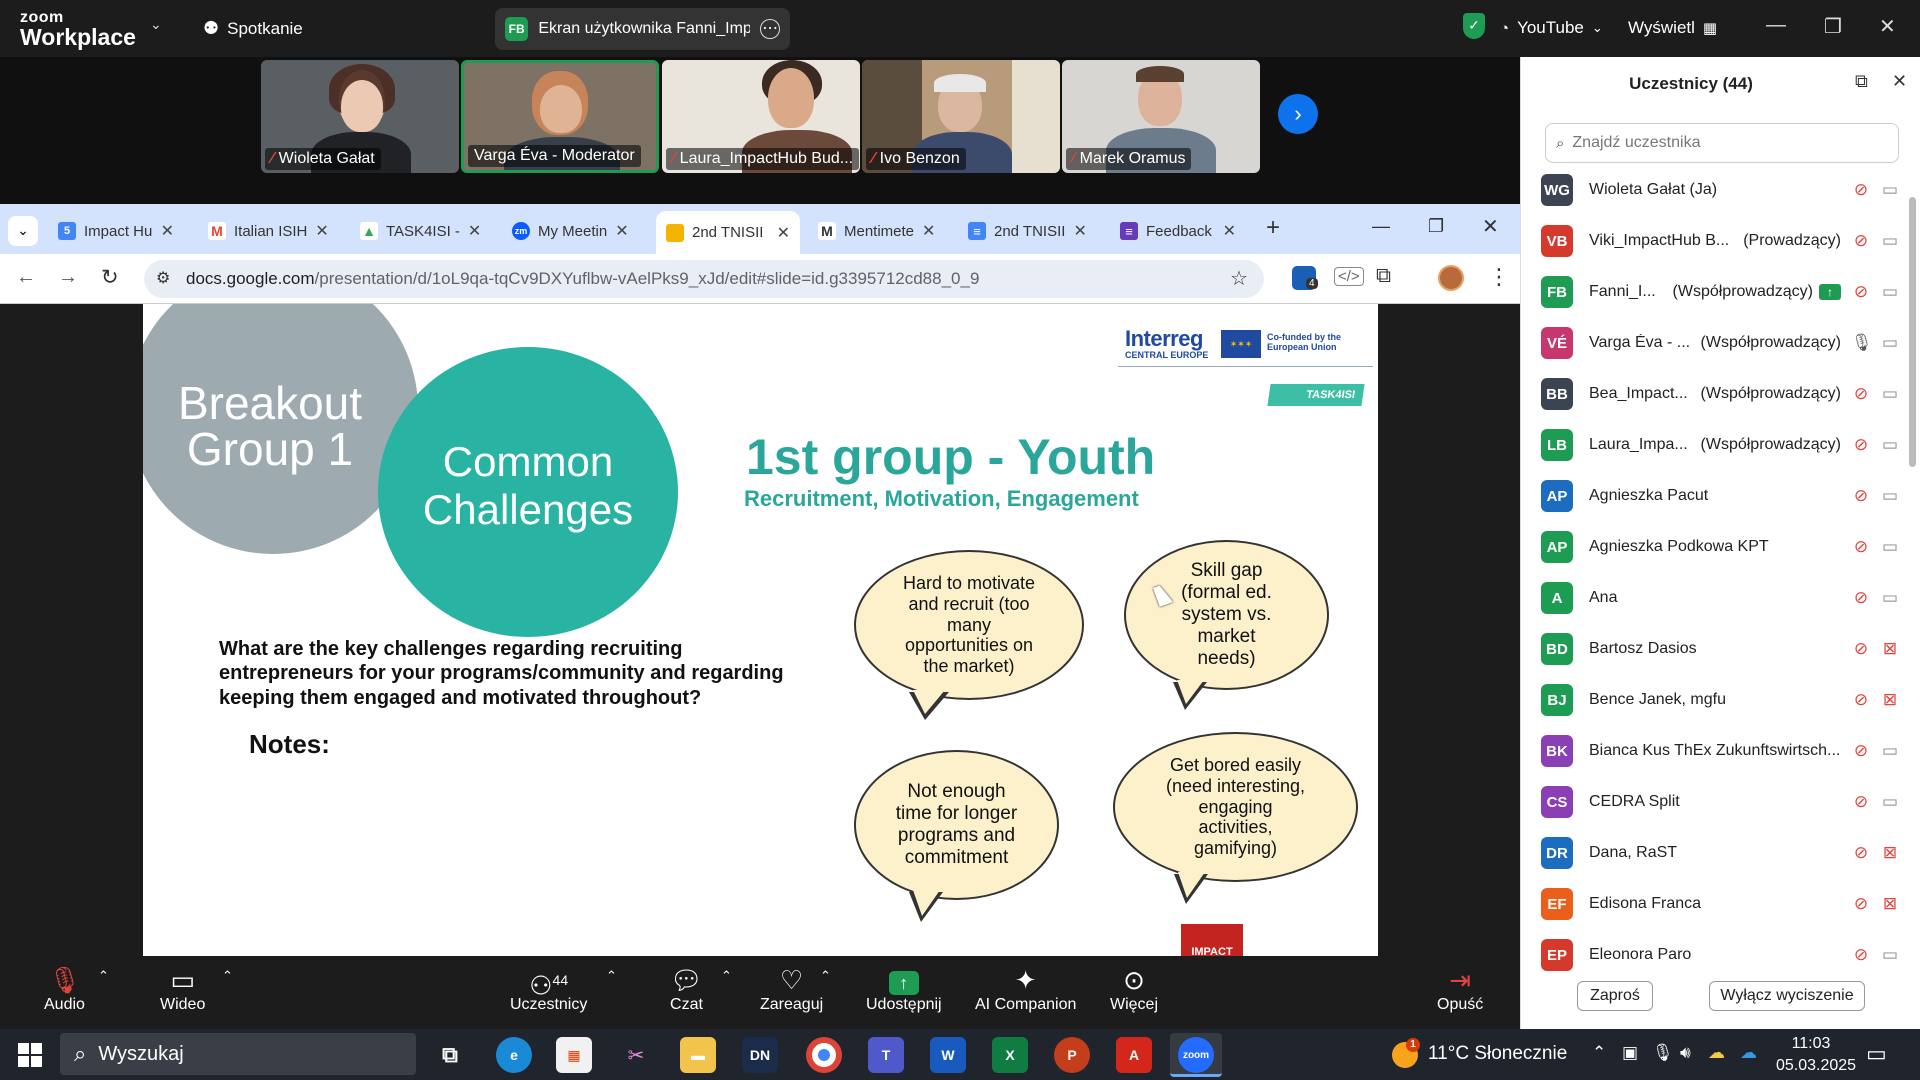 Image resolution: width=1920 pixels, height=1080 pixels. Describe the element at coordinates (1816, 1054) in the screenshot. I see `taskbar-clock: 11:03 05.03.2025` at that location.